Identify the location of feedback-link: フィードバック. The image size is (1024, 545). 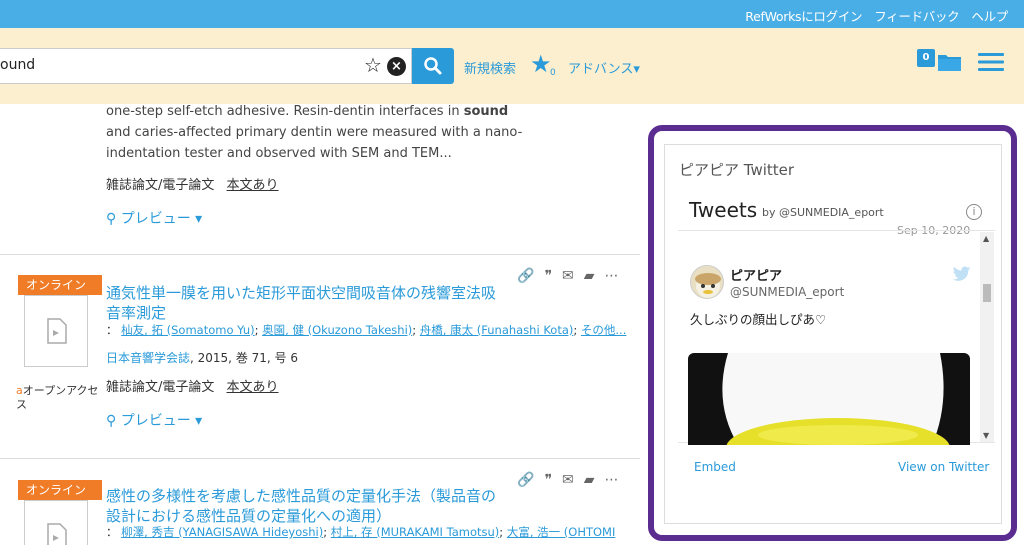
(916, 15).